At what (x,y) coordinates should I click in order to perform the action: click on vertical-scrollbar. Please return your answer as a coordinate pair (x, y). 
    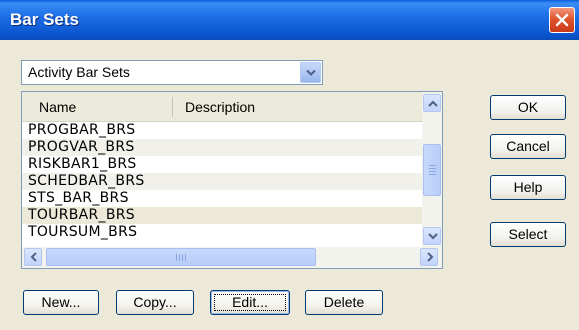
    Looking at the image, I should click on (432, 169).